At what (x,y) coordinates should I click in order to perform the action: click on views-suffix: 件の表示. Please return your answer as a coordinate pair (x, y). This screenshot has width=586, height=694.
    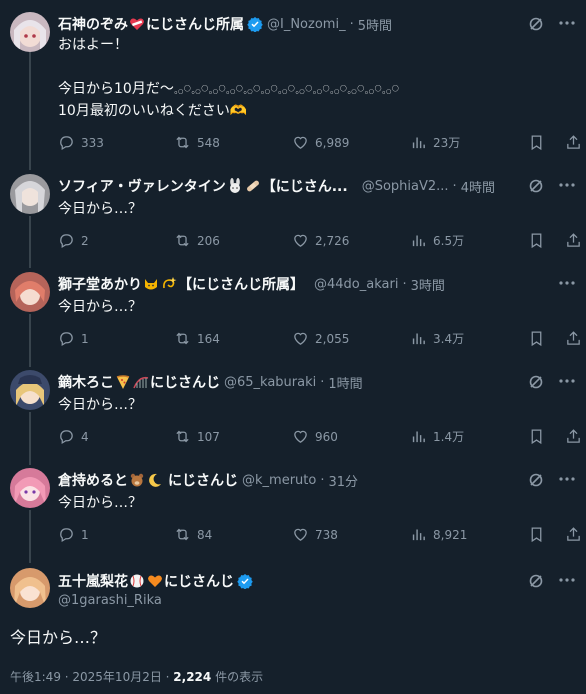
    Looking at the image, I should click on (237, 677).